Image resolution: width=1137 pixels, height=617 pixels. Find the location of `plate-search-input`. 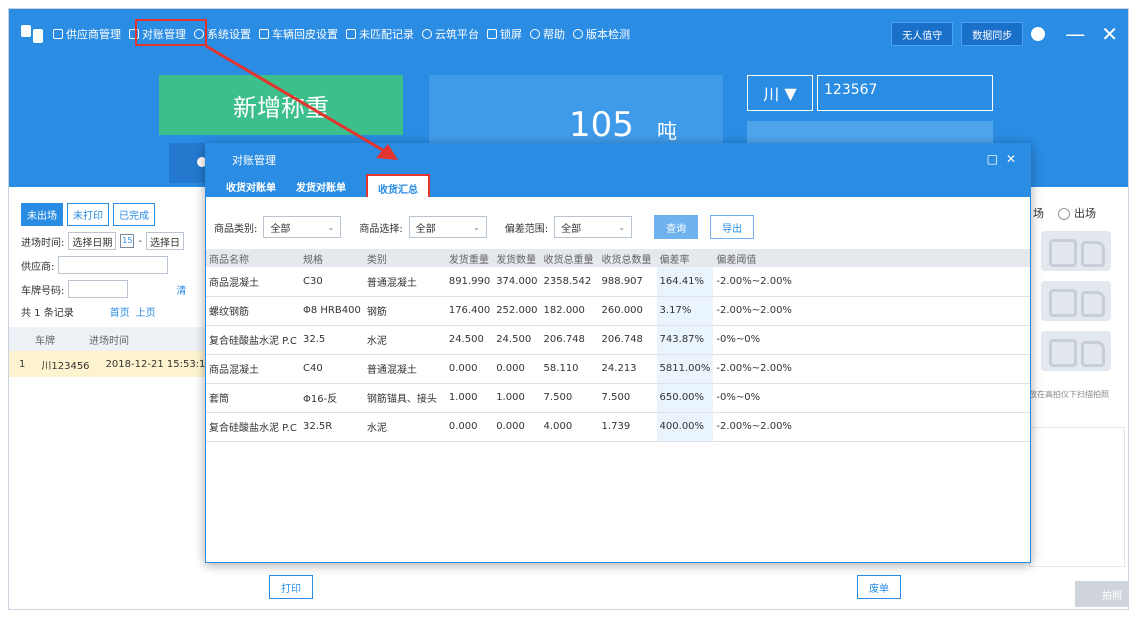

plate-search-input is located at coordinates (98, 289).